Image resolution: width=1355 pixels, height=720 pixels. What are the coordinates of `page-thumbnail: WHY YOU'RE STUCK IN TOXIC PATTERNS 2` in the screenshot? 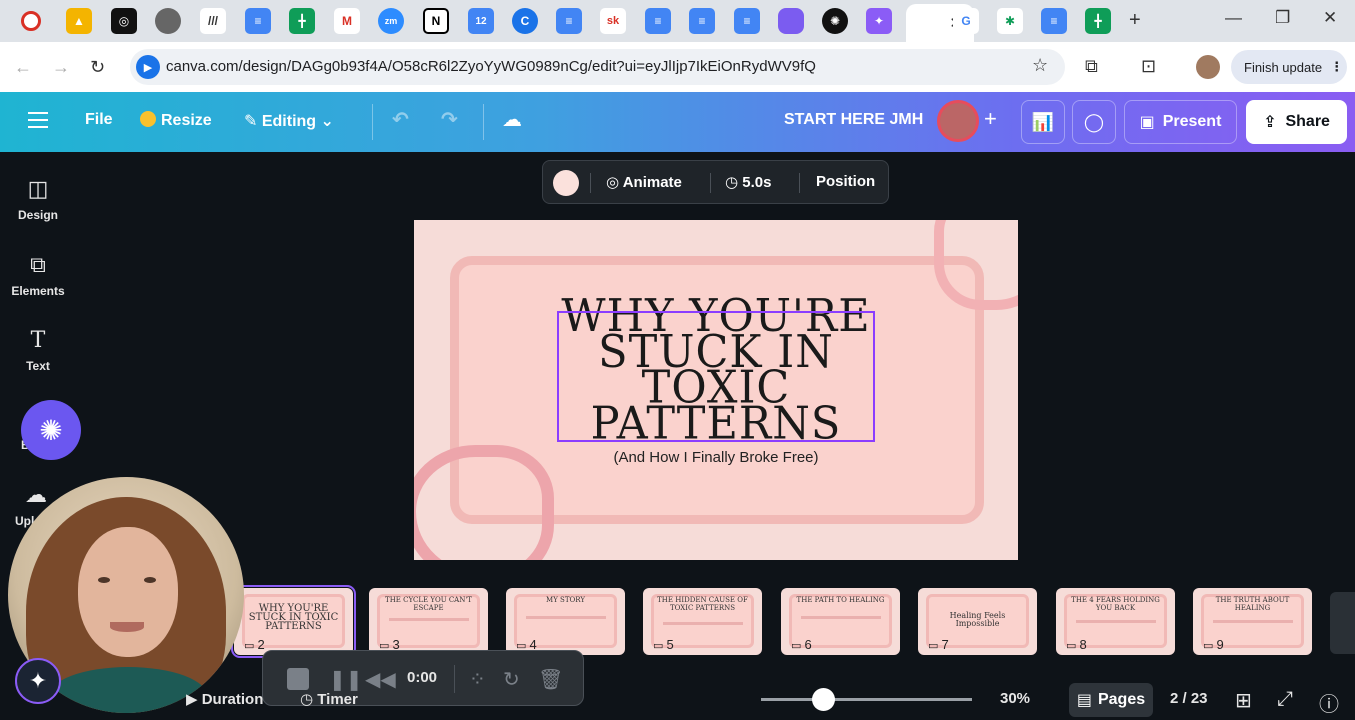 It's located at (293, 621).